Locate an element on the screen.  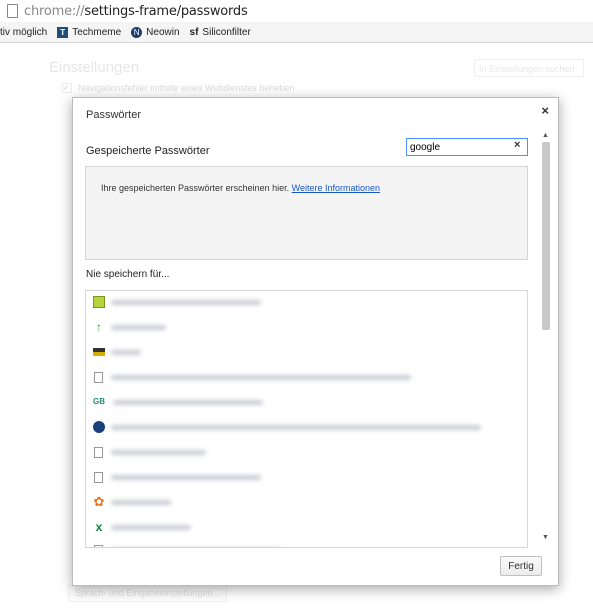
flower-favicon: ✿ is located at coordinates (99, 501).